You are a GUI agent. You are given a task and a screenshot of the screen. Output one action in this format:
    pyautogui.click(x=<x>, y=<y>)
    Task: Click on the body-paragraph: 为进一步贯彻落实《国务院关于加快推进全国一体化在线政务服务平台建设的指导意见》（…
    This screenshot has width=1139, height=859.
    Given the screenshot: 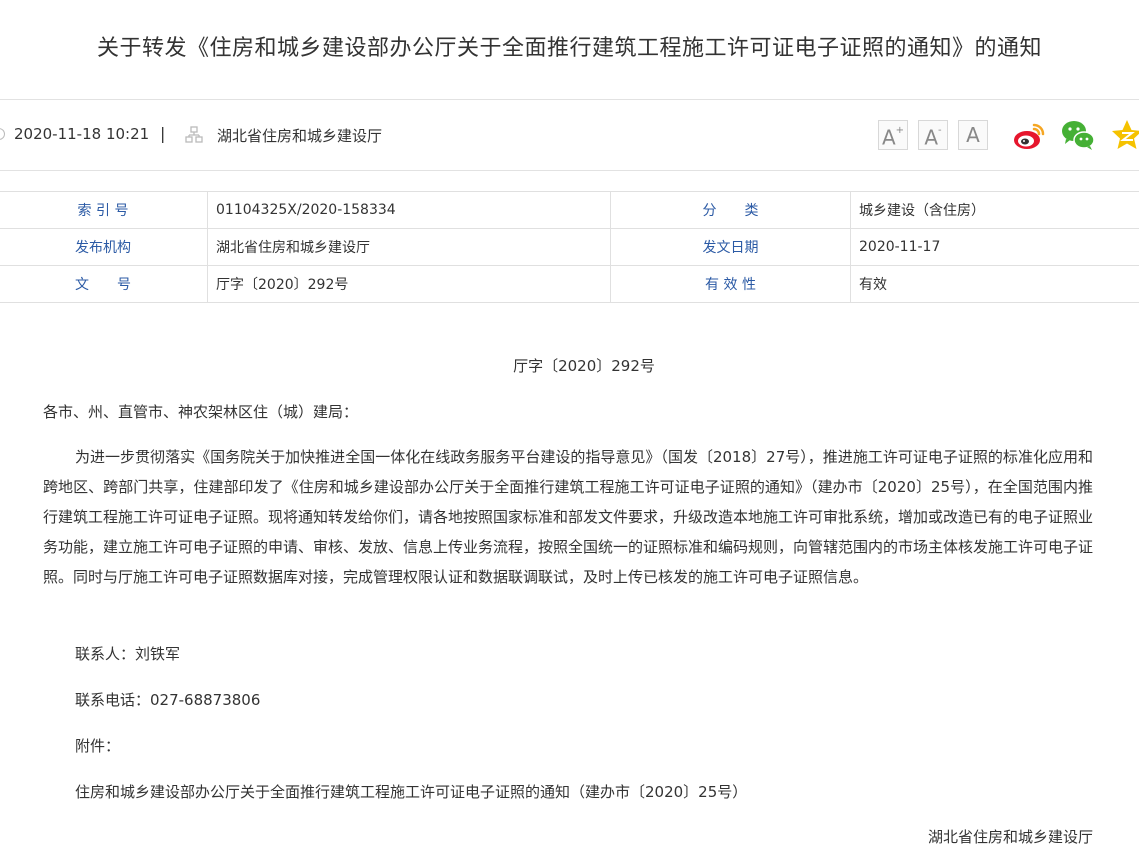 What is the action you would take?
    pyautogui.click(x=568, y=517)
    